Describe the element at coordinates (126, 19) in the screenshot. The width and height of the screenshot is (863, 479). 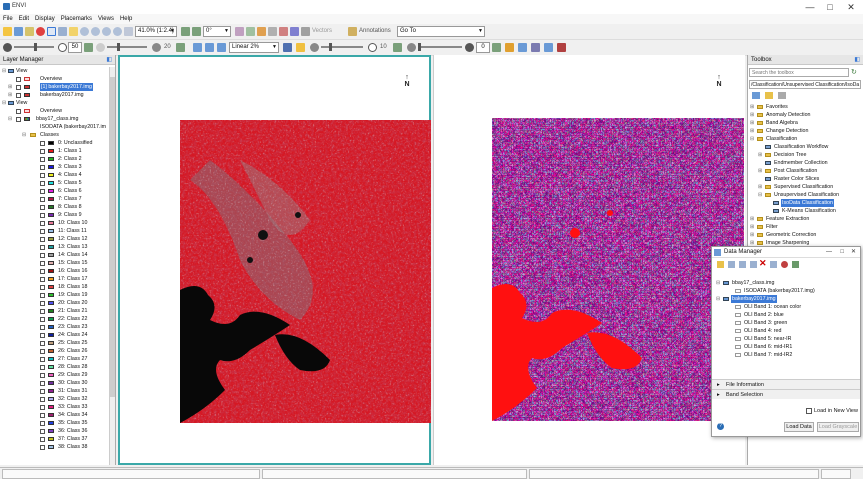
I see `menu-help: Help` at that location.